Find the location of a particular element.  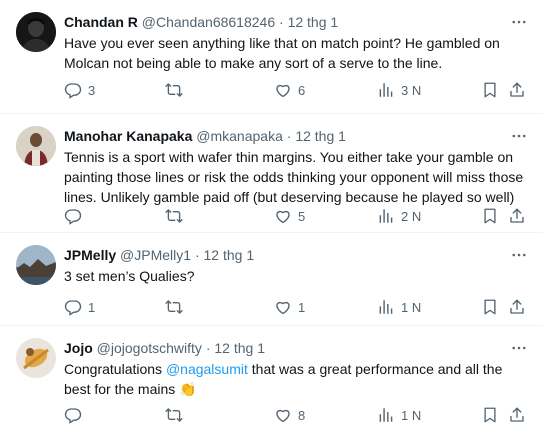

views-count: 3 N is located at coordinates (411, 90).